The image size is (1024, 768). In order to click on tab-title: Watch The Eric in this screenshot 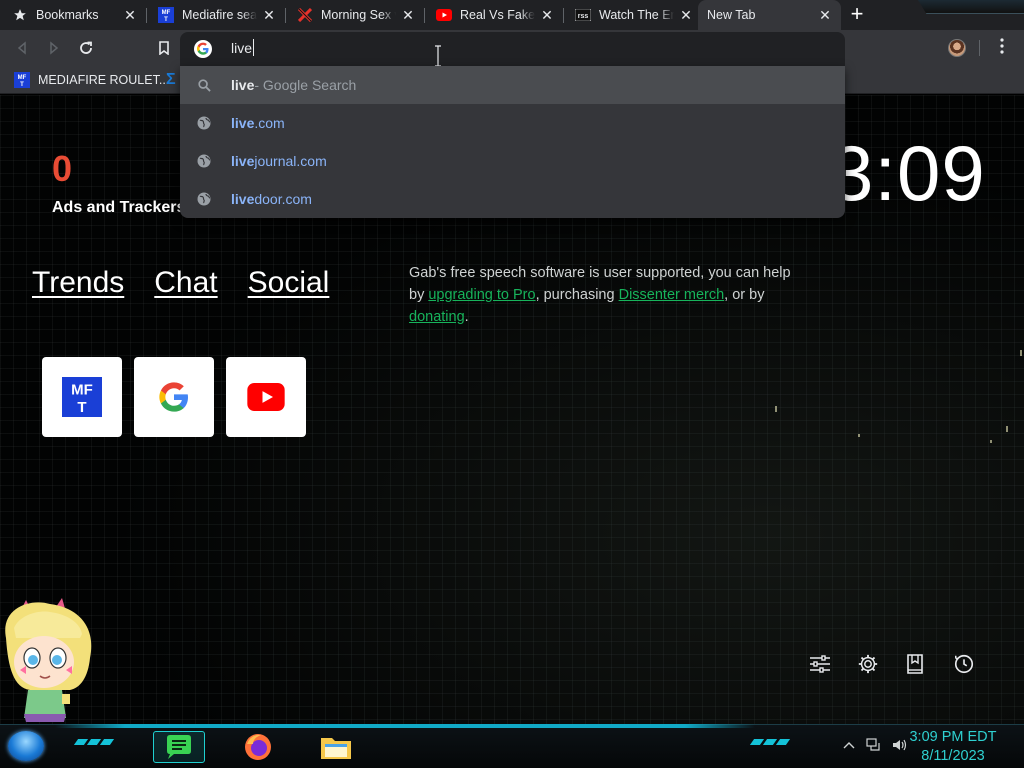, I will do `click(636, 15)`.